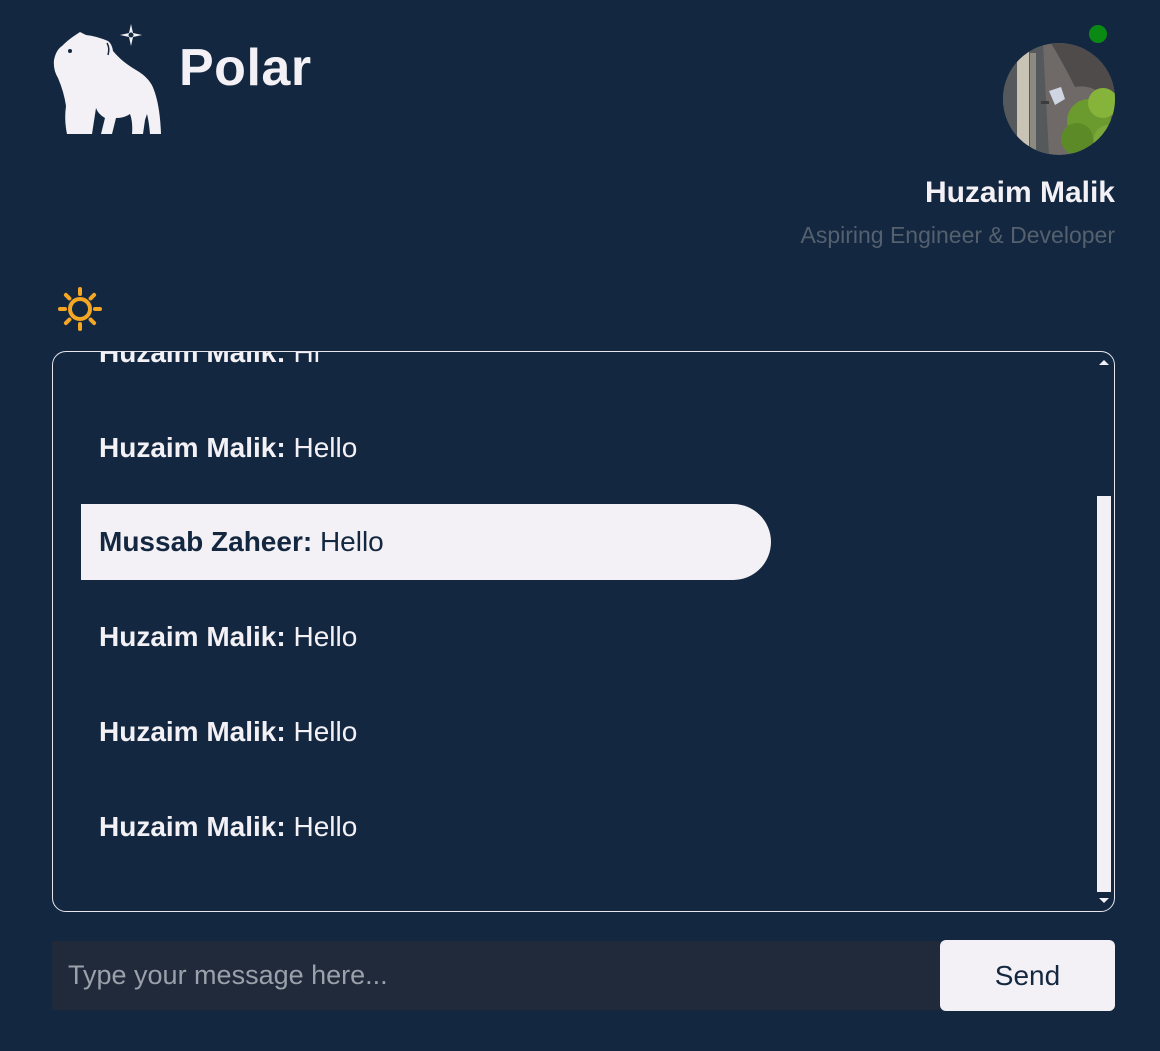  Describe the element at coordinates (496, 975) in the screenshot. I see `message-input` at that location.